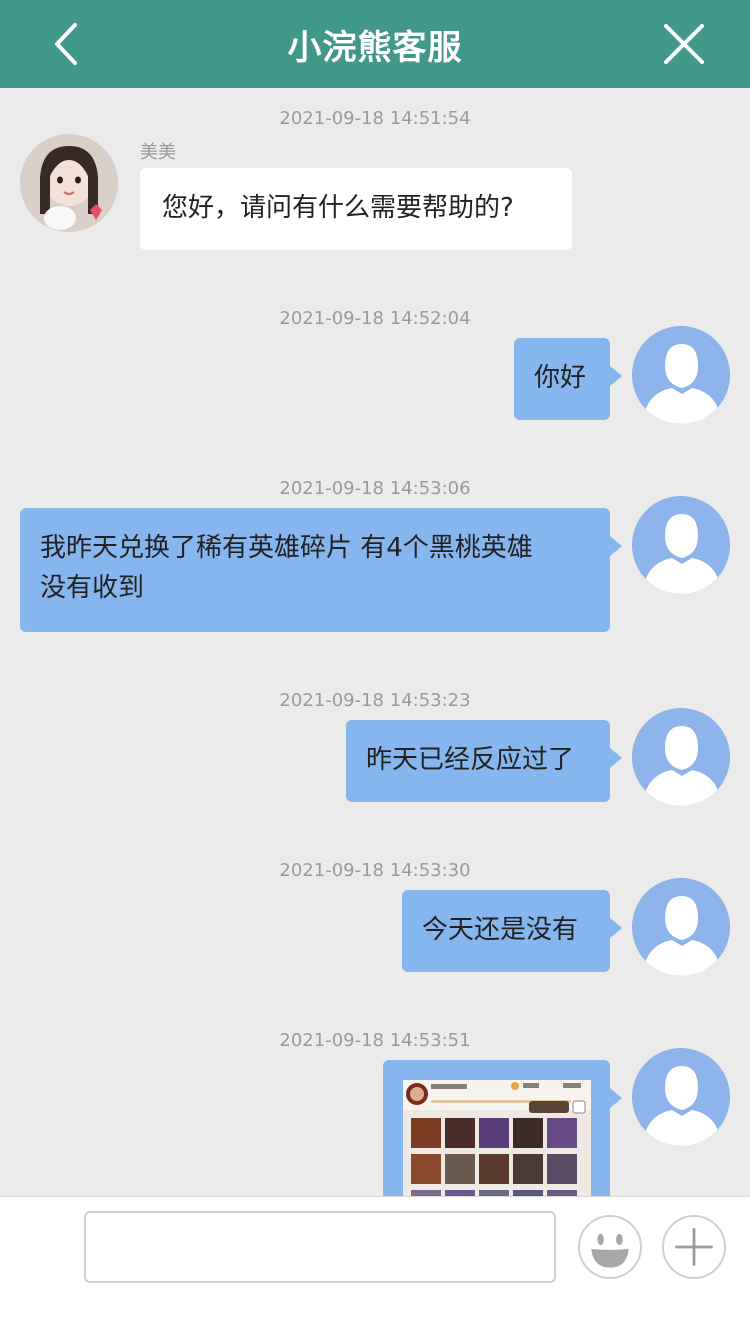  Describe the element at coordinates (286, 548) in the screenshot. I see `message-text-line: 我昨天兑换了稀有英雄碎片 有4个黑桃英雄` at that location.